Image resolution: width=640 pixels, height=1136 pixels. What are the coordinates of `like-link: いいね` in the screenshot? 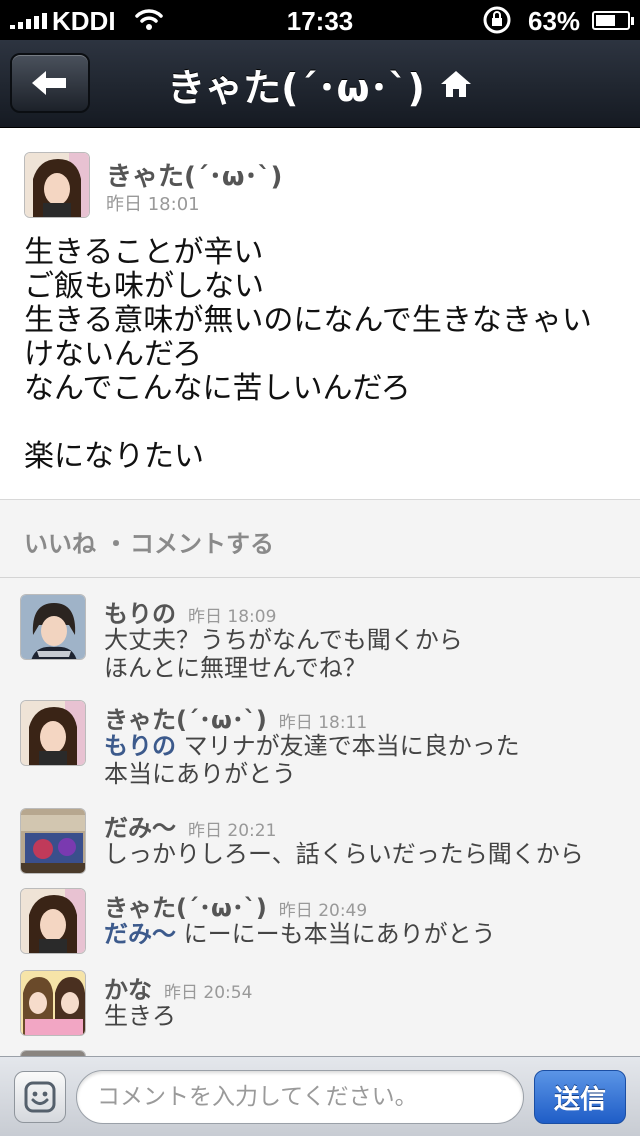 It's located at (60, 541).